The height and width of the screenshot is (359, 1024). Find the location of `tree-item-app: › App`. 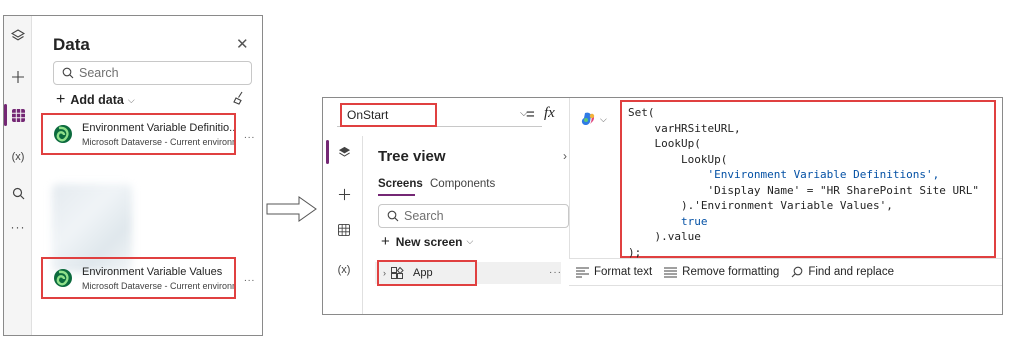

tree-item-app: › App is located at coordinates (427, 273).